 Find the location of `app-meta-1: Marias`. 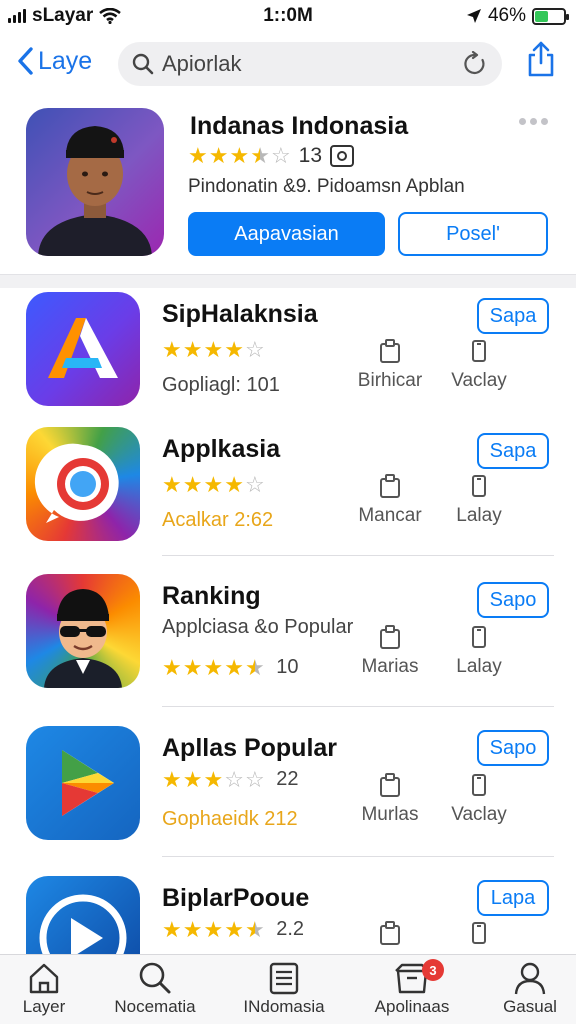

app-meta-1: Marias is located at coordinates (390, 651).